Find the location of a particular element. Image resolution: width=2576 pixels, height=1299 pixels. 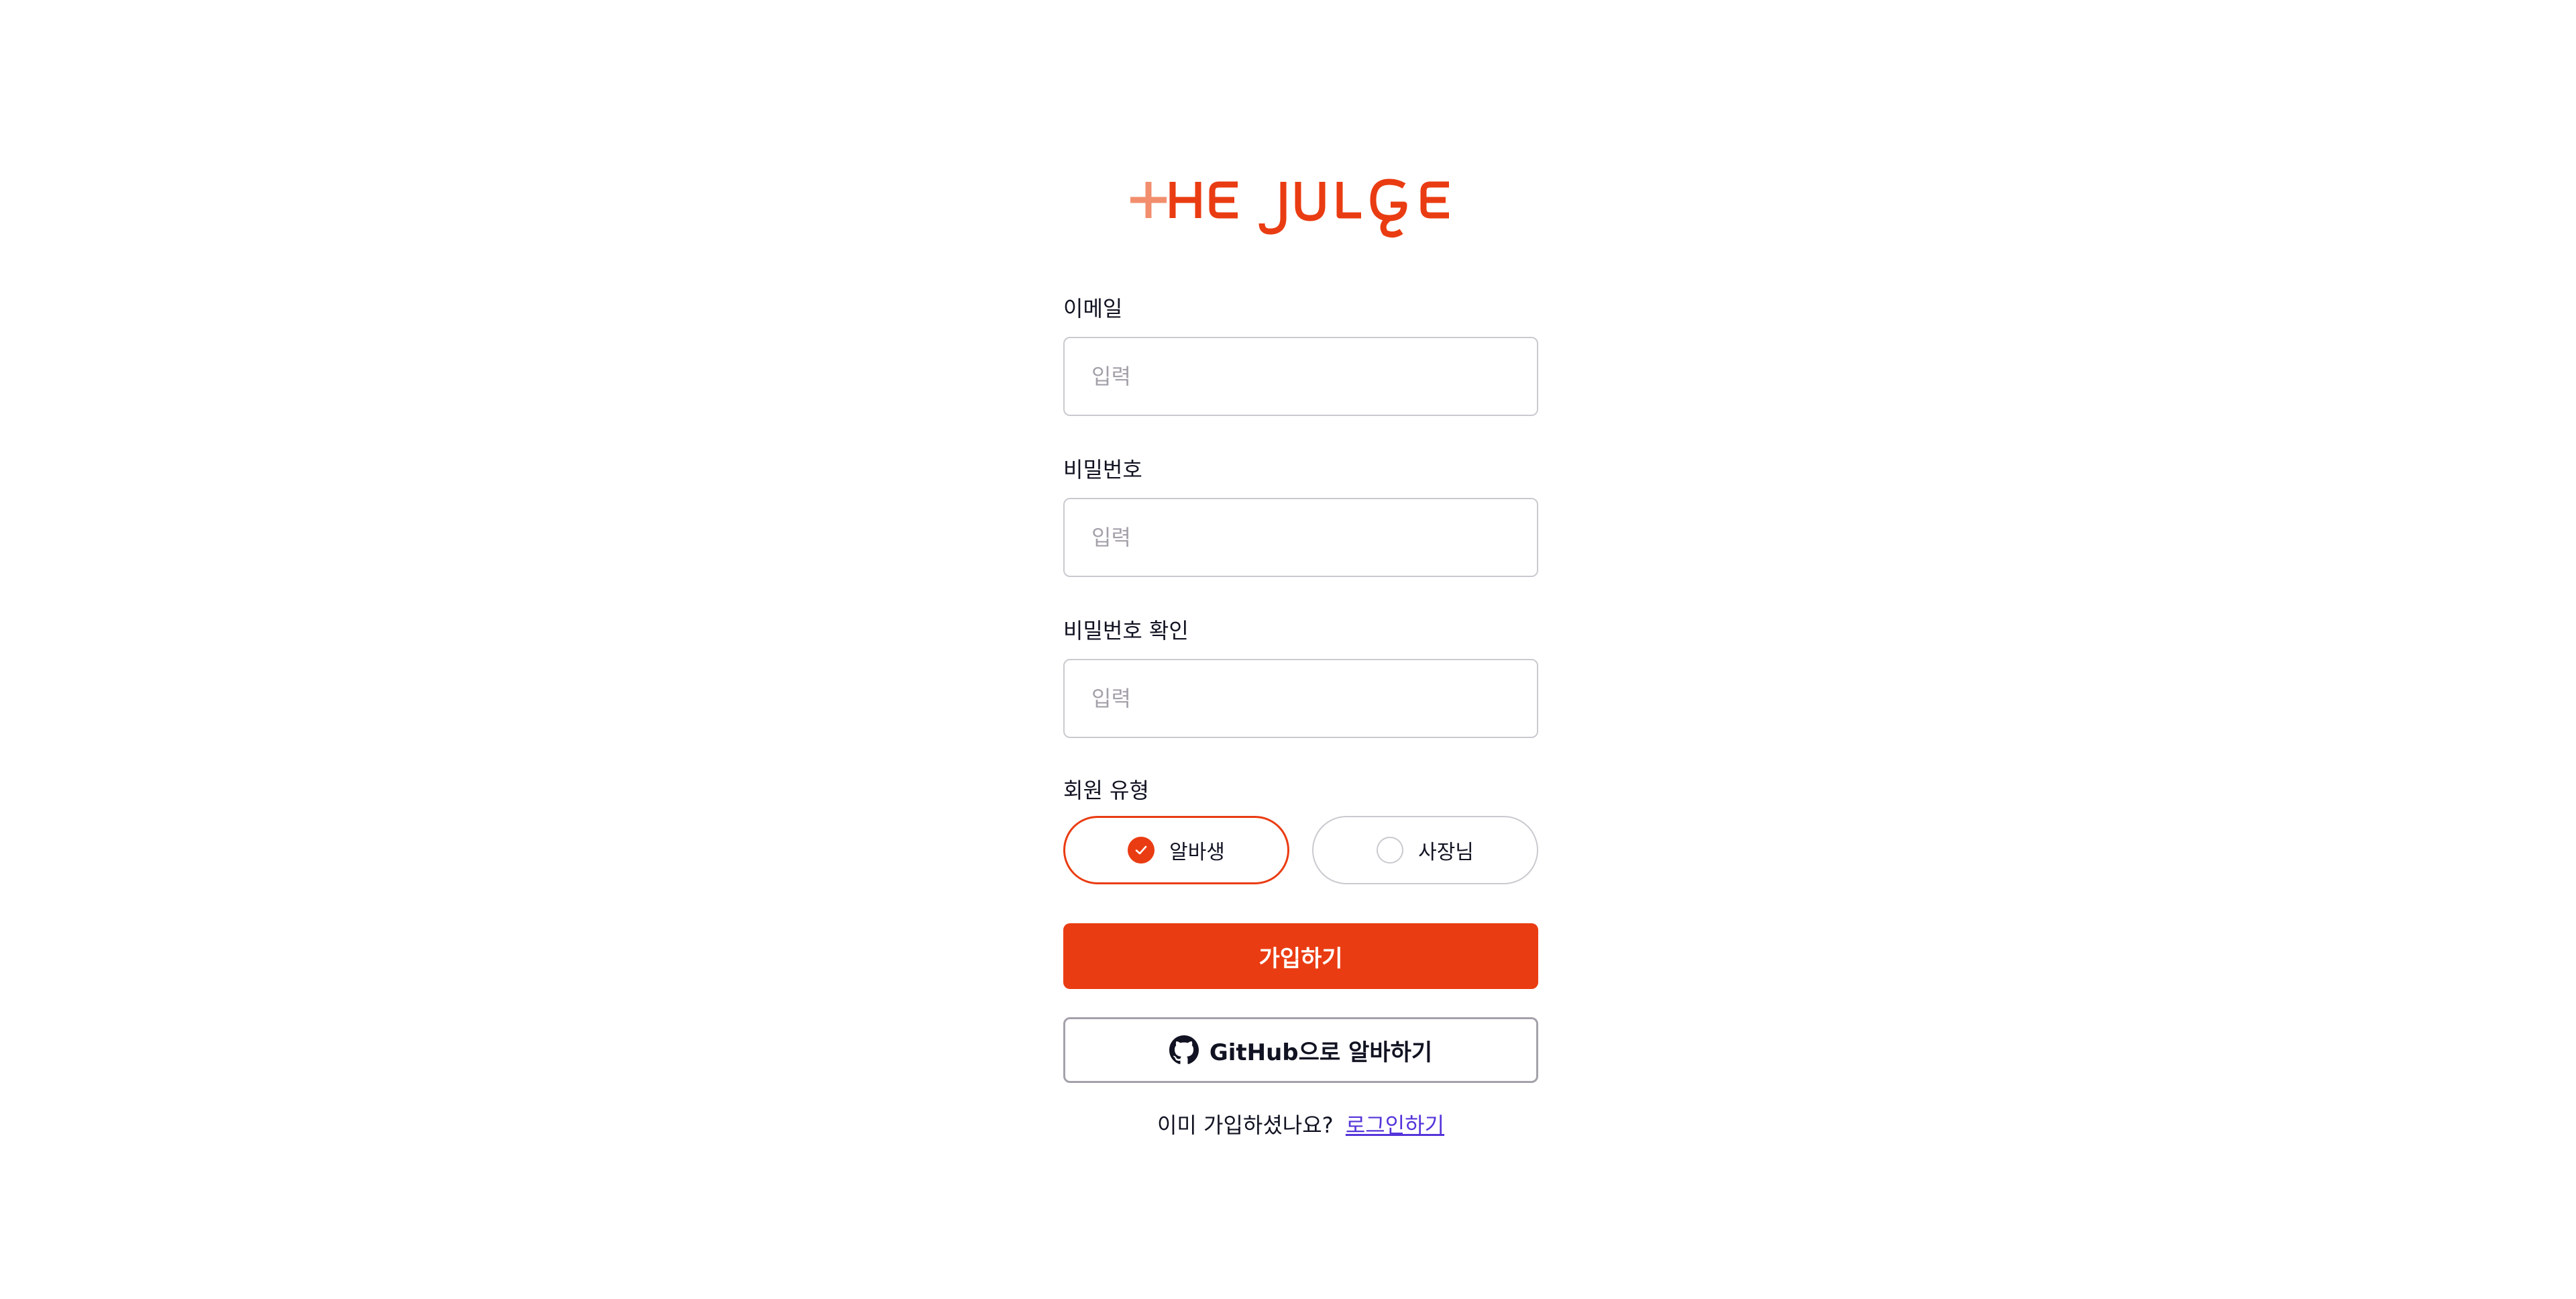

the-julge-logo is located at coordinates (1301, 204).